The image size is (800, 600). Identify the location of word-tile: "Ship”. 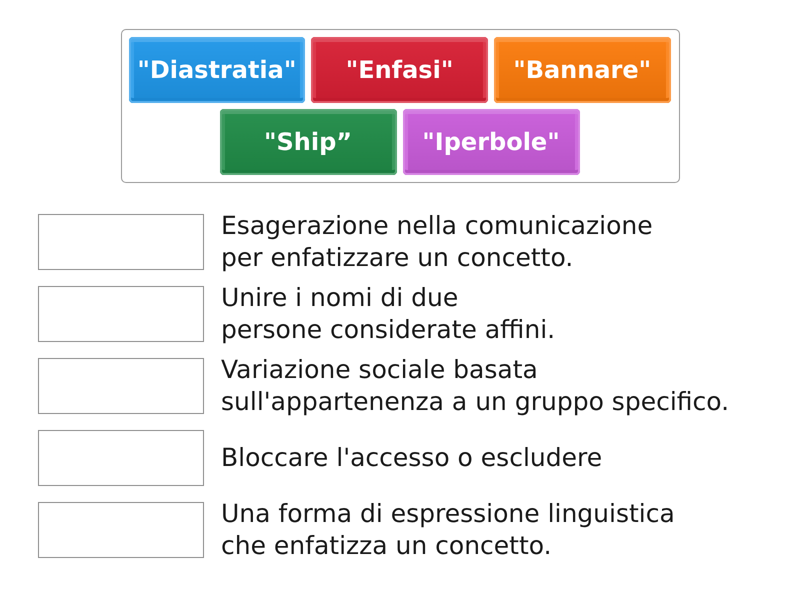
(308, 142).